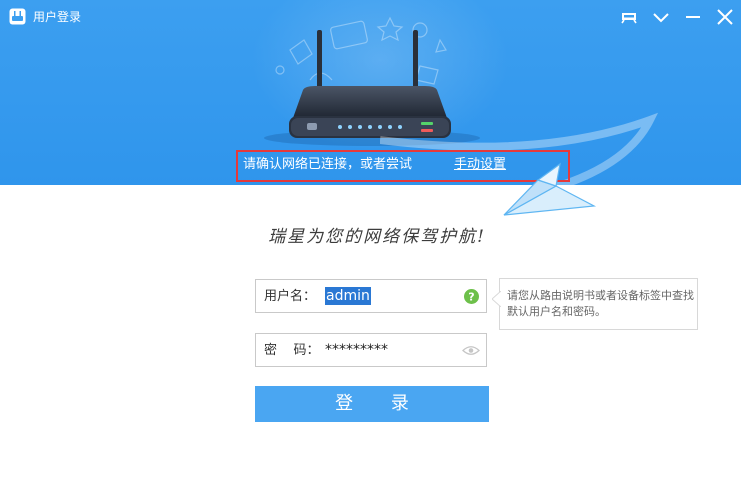  Describe the element at coordinates (550, 189) in the screenshot. I see `paper-plane-icon` at that location.